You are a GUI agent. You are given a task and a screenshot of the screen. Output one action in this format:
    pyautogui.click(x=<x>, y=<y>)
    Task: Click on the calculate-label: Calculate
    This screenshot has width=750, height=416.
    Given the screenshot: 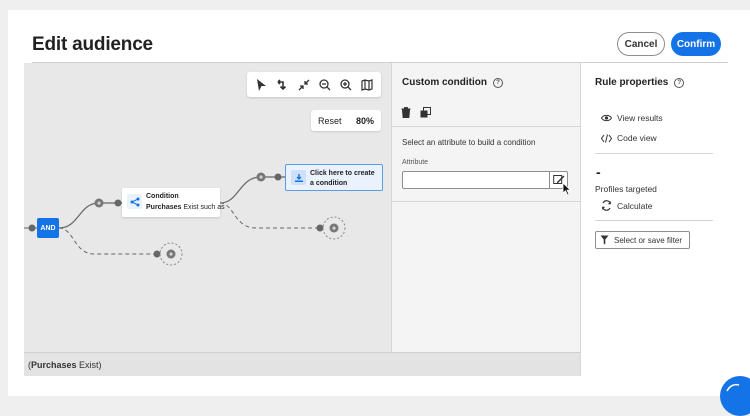 What is the action you would take?
    pyautogui.click(x=635, y=205)
    